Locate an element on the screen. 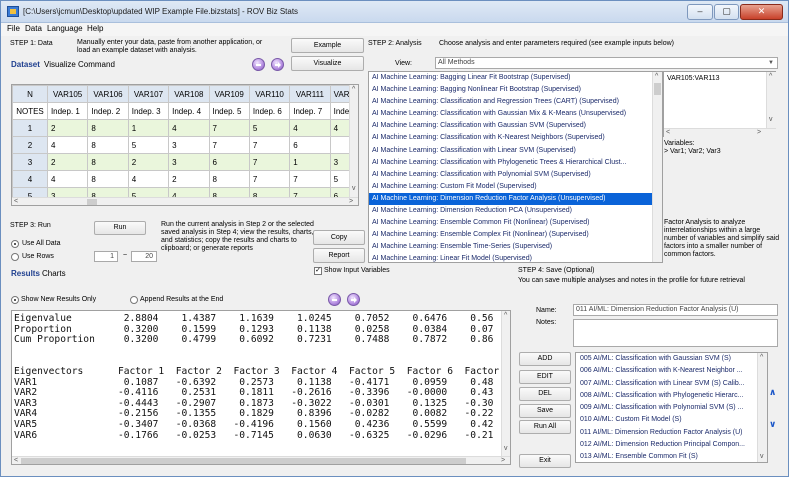 The height and width of the screenshot is (477, 789). row-header: 1 is located at coordinates (30, 128).